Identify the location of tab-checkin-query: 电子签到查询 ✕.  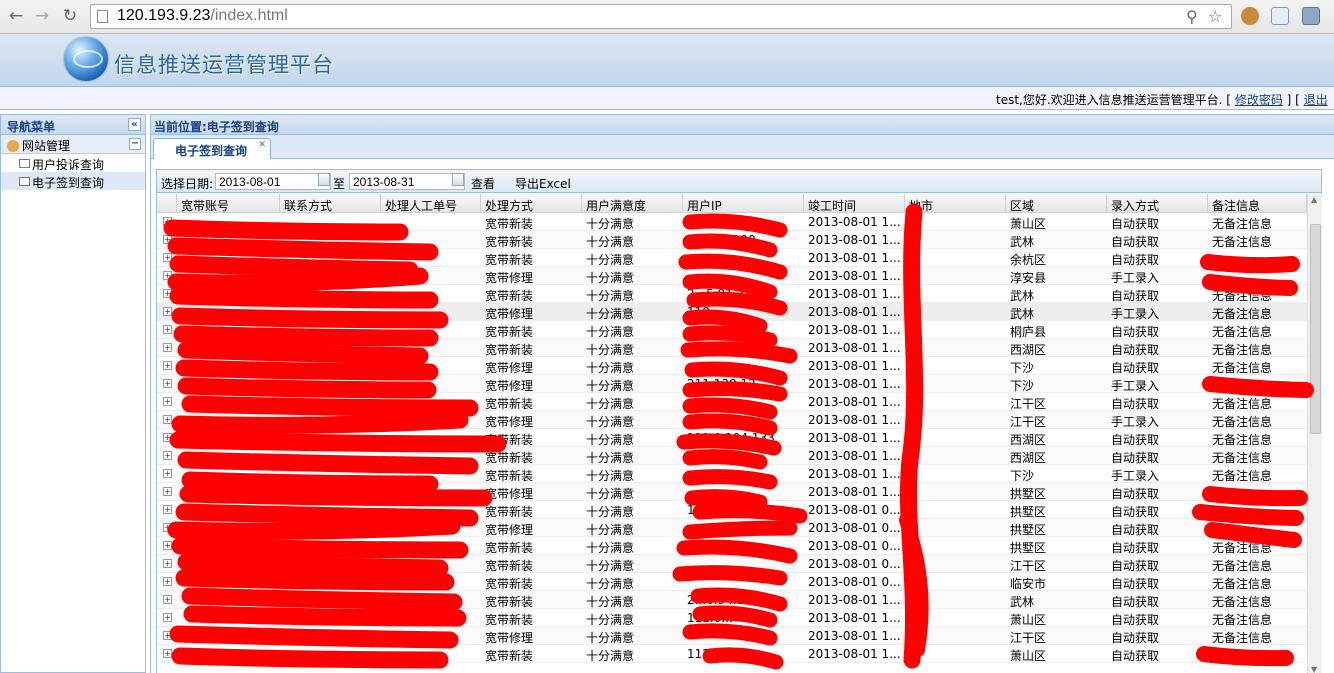
(212, 148).